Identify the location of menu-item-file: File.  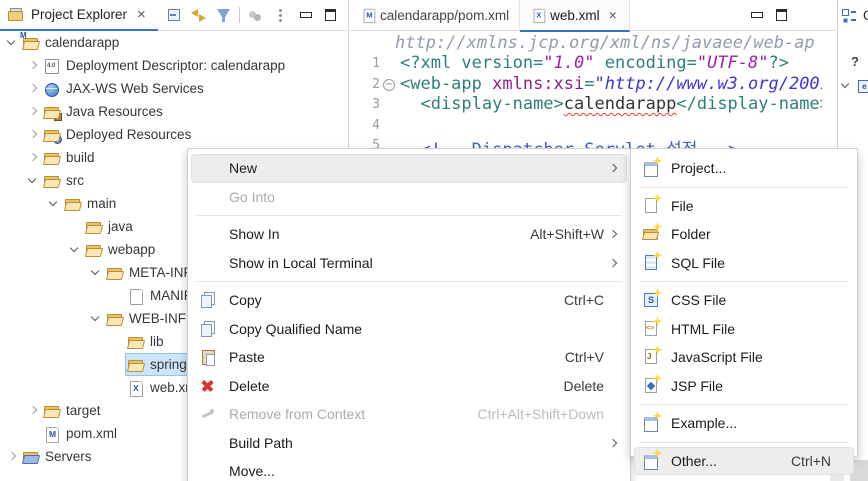
(744, 206).